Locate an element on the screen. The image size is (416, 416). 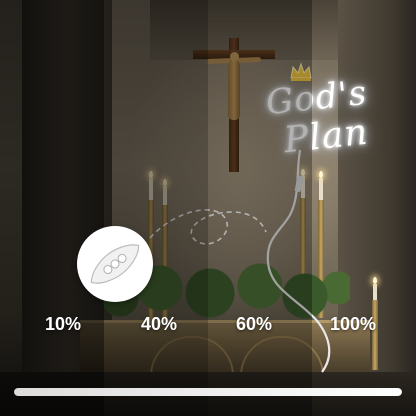
brightness-label-100: 100% is located at coordinates (353, 324).